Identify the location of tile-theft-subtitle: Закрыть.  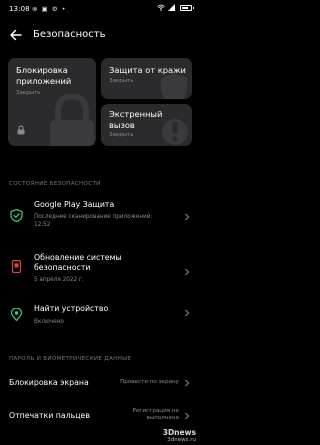
(121, 81).